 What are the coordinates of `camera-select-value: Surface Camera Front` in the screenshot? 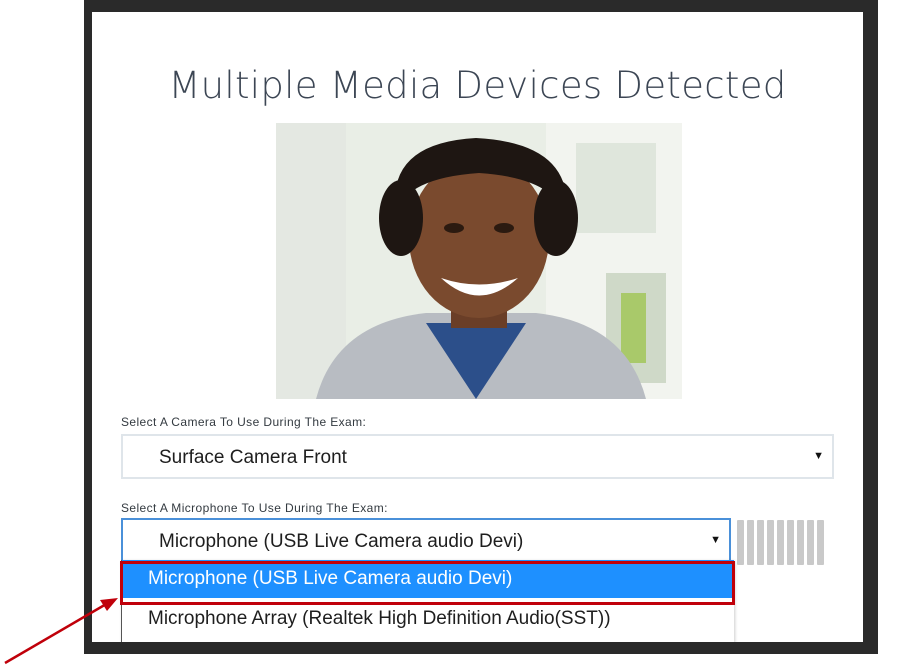 It's located at (253, 457).